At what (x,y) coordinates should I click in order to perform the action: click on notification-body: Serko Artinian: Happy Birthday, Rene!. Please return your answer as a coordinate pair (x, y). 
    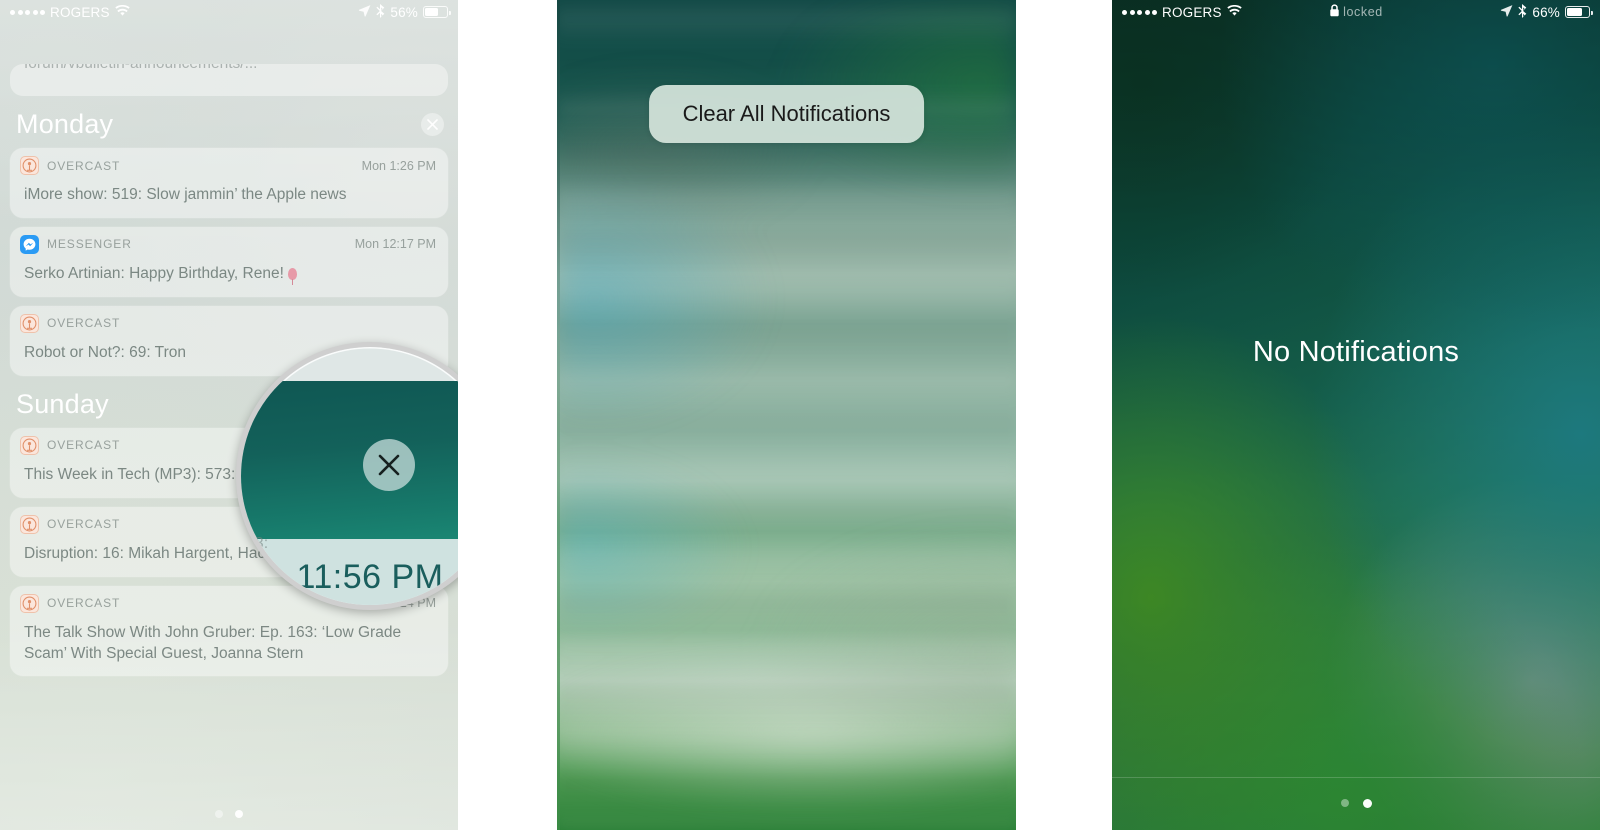
    Looking at the image, I should click on (229, 277).